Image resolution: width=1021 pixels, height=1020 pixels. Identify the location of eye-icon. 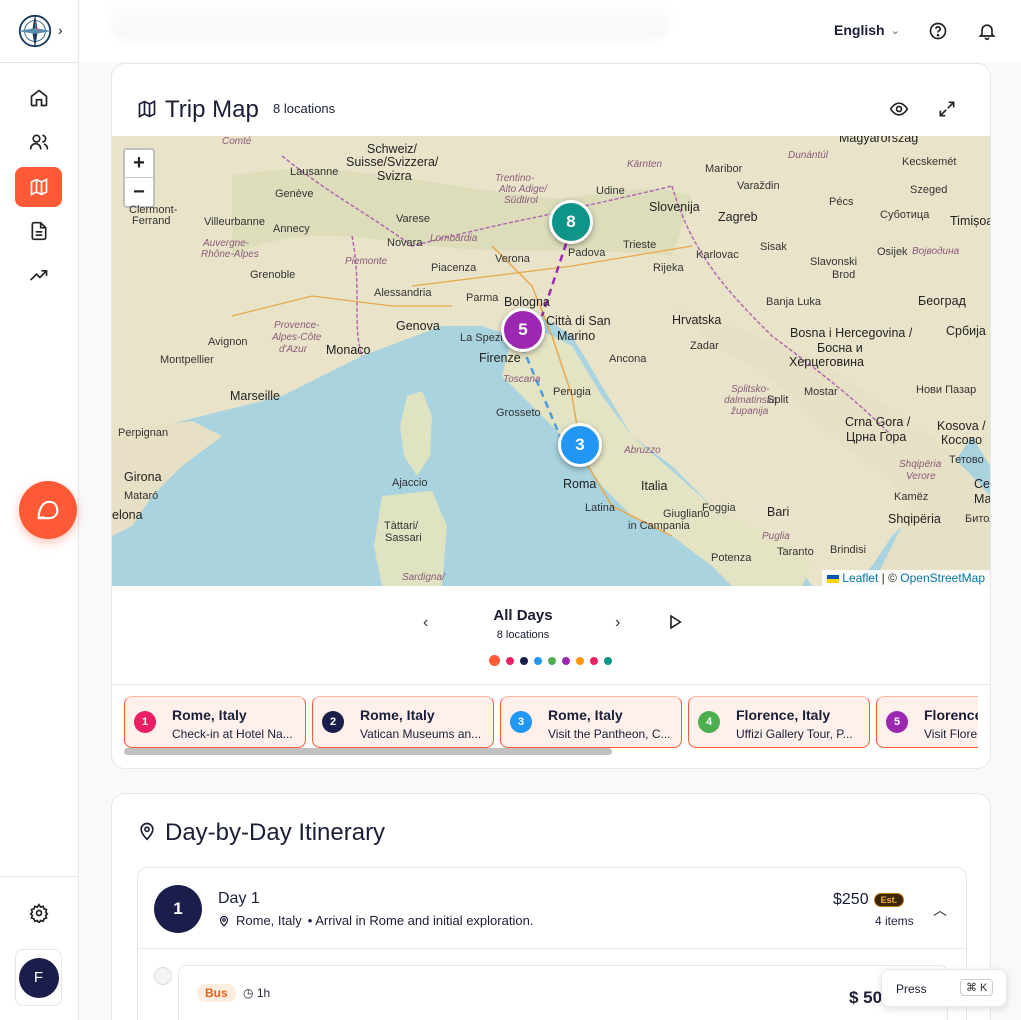
(899, 109).